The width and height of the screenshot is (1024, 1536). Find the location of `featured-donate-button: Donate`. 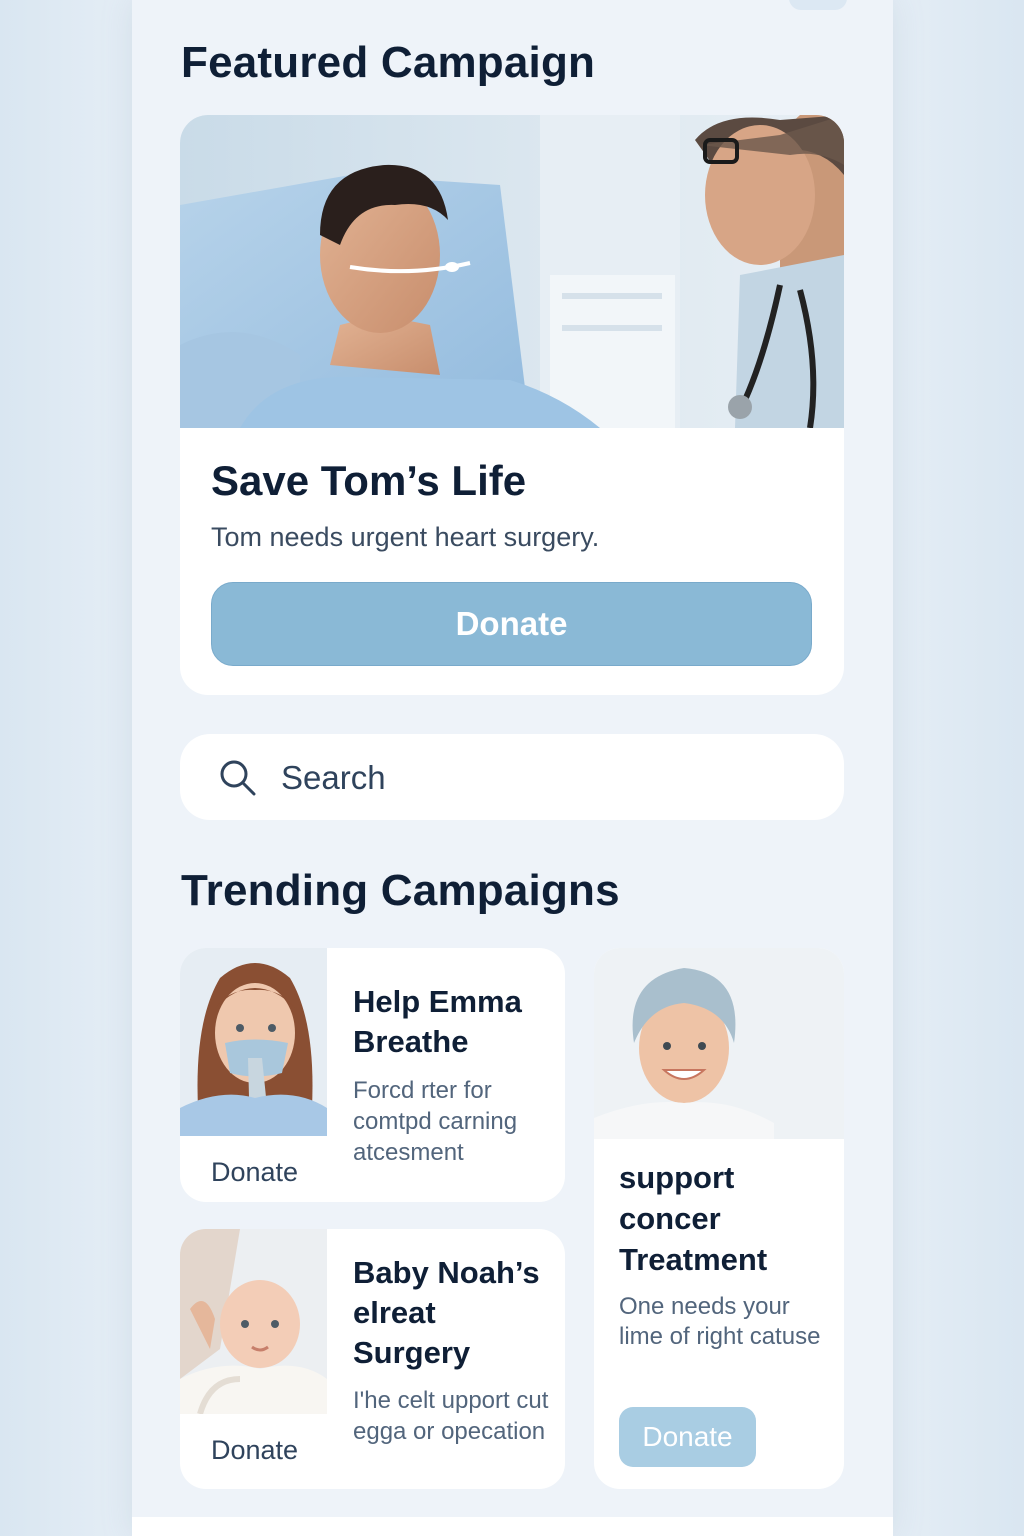

featured-donate-button: Donate is located at coordinates (511, 624).